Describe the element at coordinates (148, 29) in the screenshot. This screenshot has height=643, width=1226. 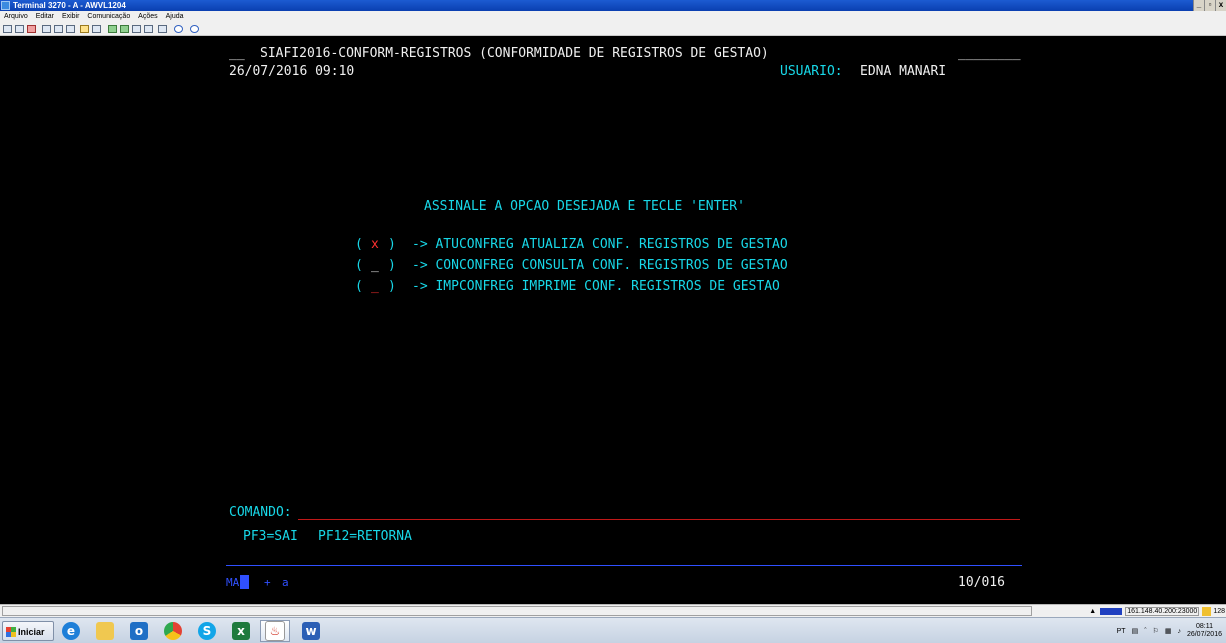
I see `macro-play-icon` at that location.